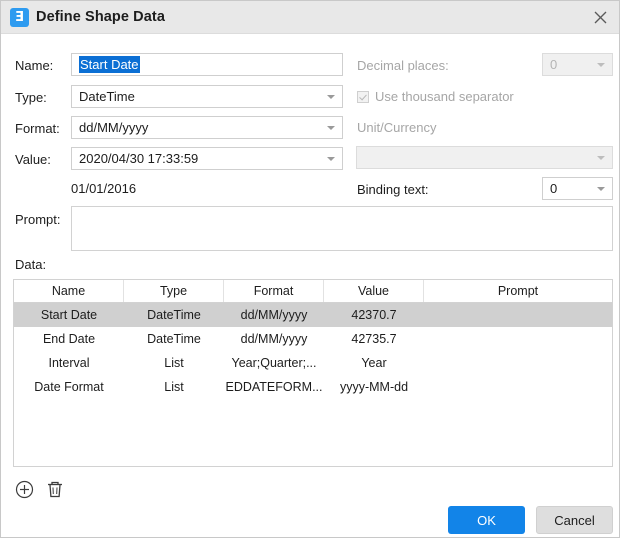 The image size is (620, 538). Describe the element at coordinates (207, 96) in the screenshot. I see `type-select: DateTime` at that location.